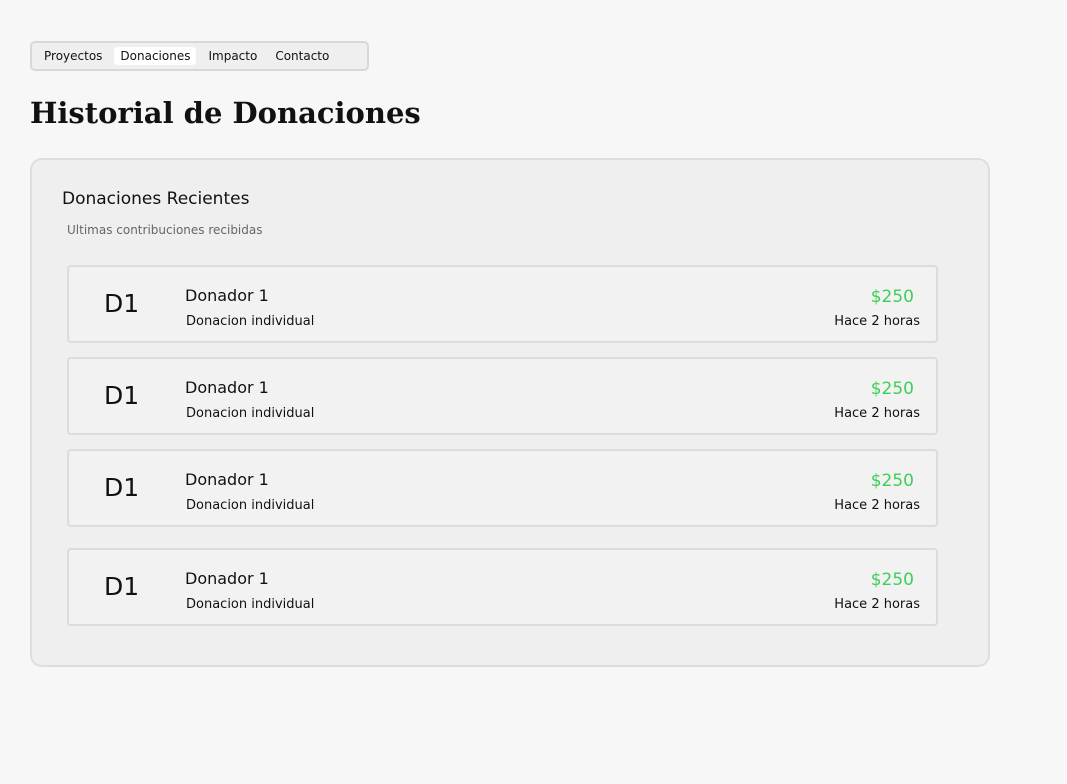 The width and height of the screenshot is (1067, 784). What do you see at coordinates (73, 56) in the screenshot?
I see `tab-proyectos: Proyectos` at bounding box center [73, 56].